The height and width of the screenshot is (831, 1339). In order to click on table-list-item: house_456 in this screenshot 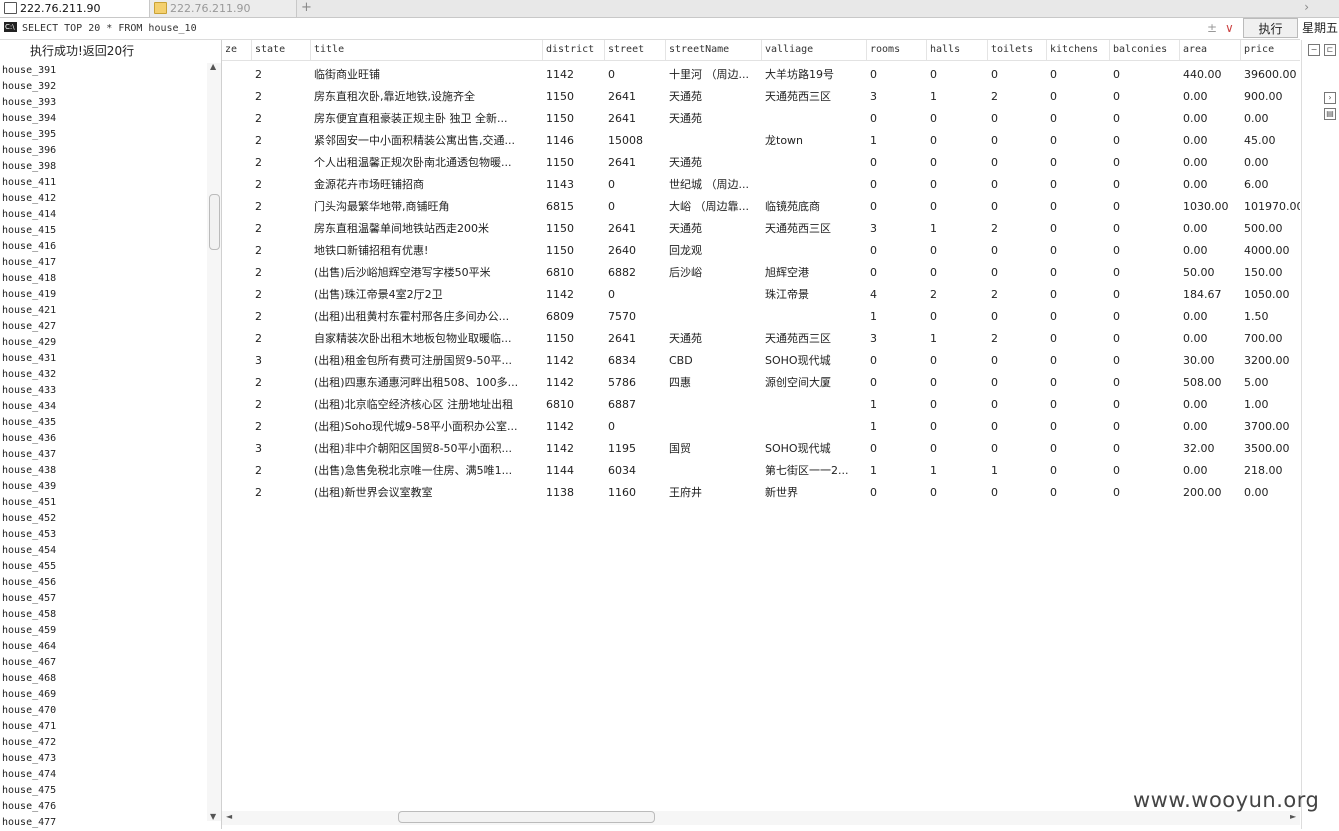, I will do `click(103, 583)`.